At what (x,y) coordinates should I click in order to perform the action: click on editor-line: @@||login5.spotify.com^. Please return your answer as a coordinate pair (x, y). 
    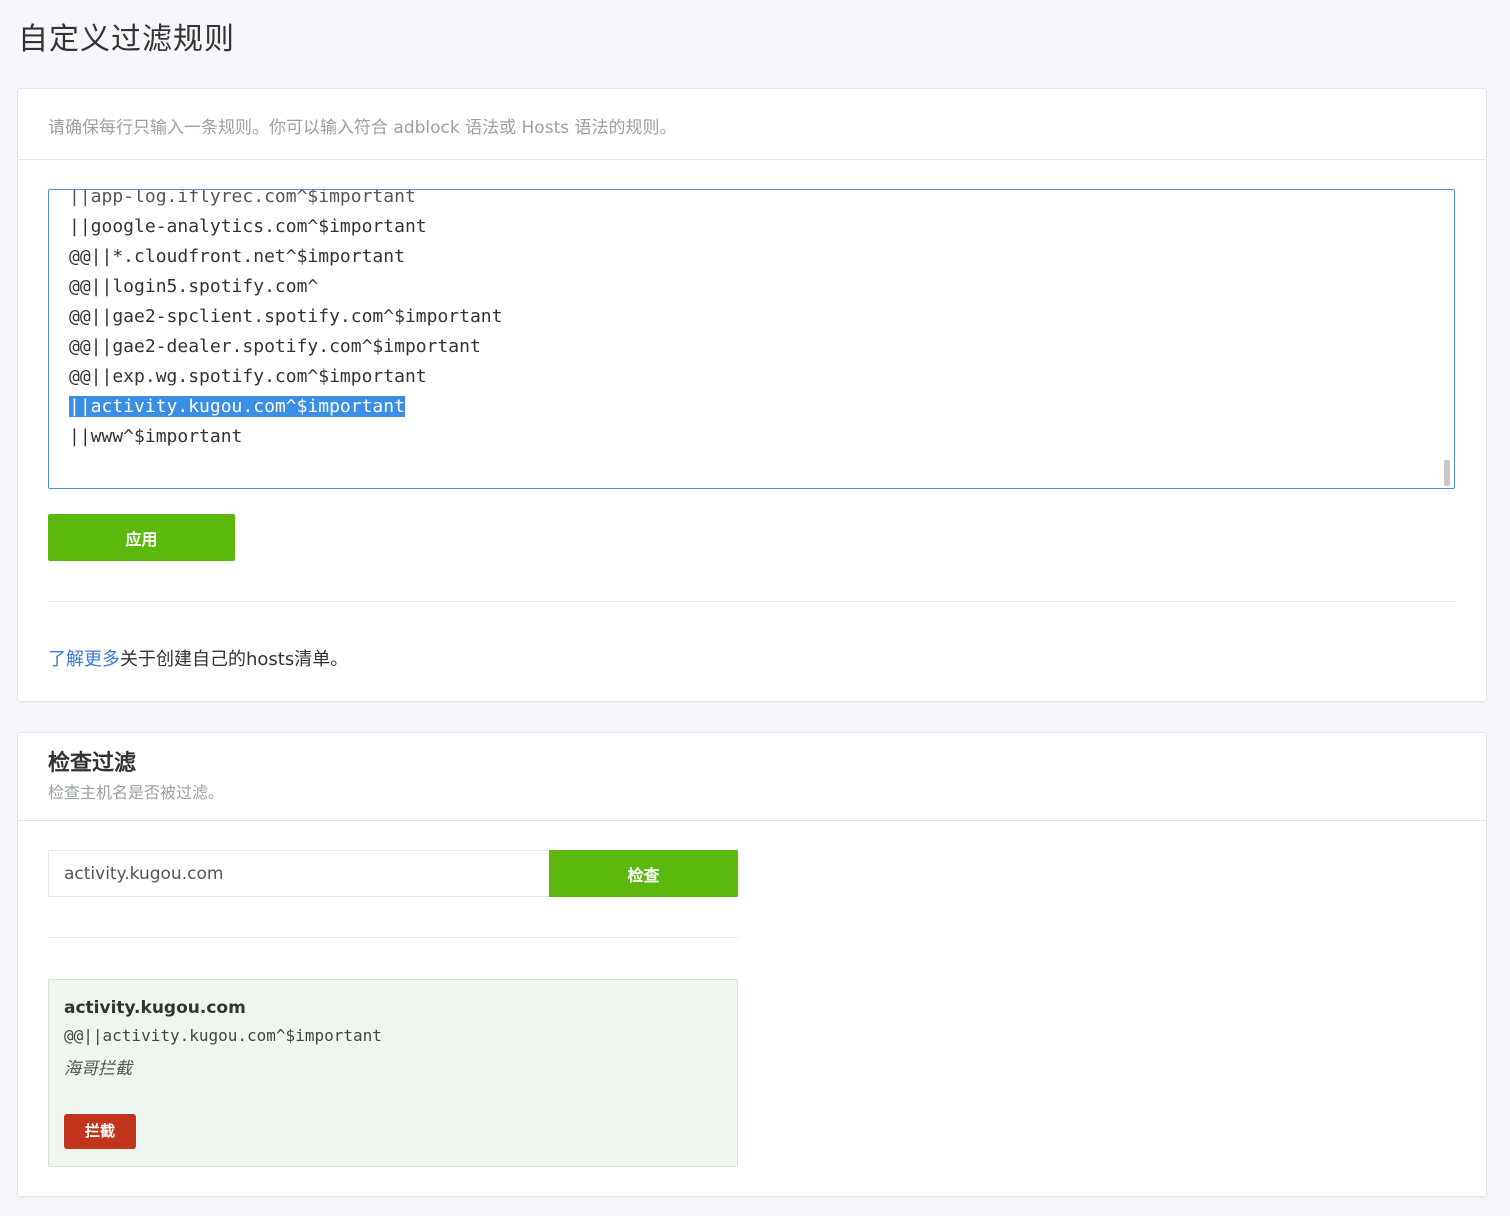
    Looking at the image, I should click on (285, 287).